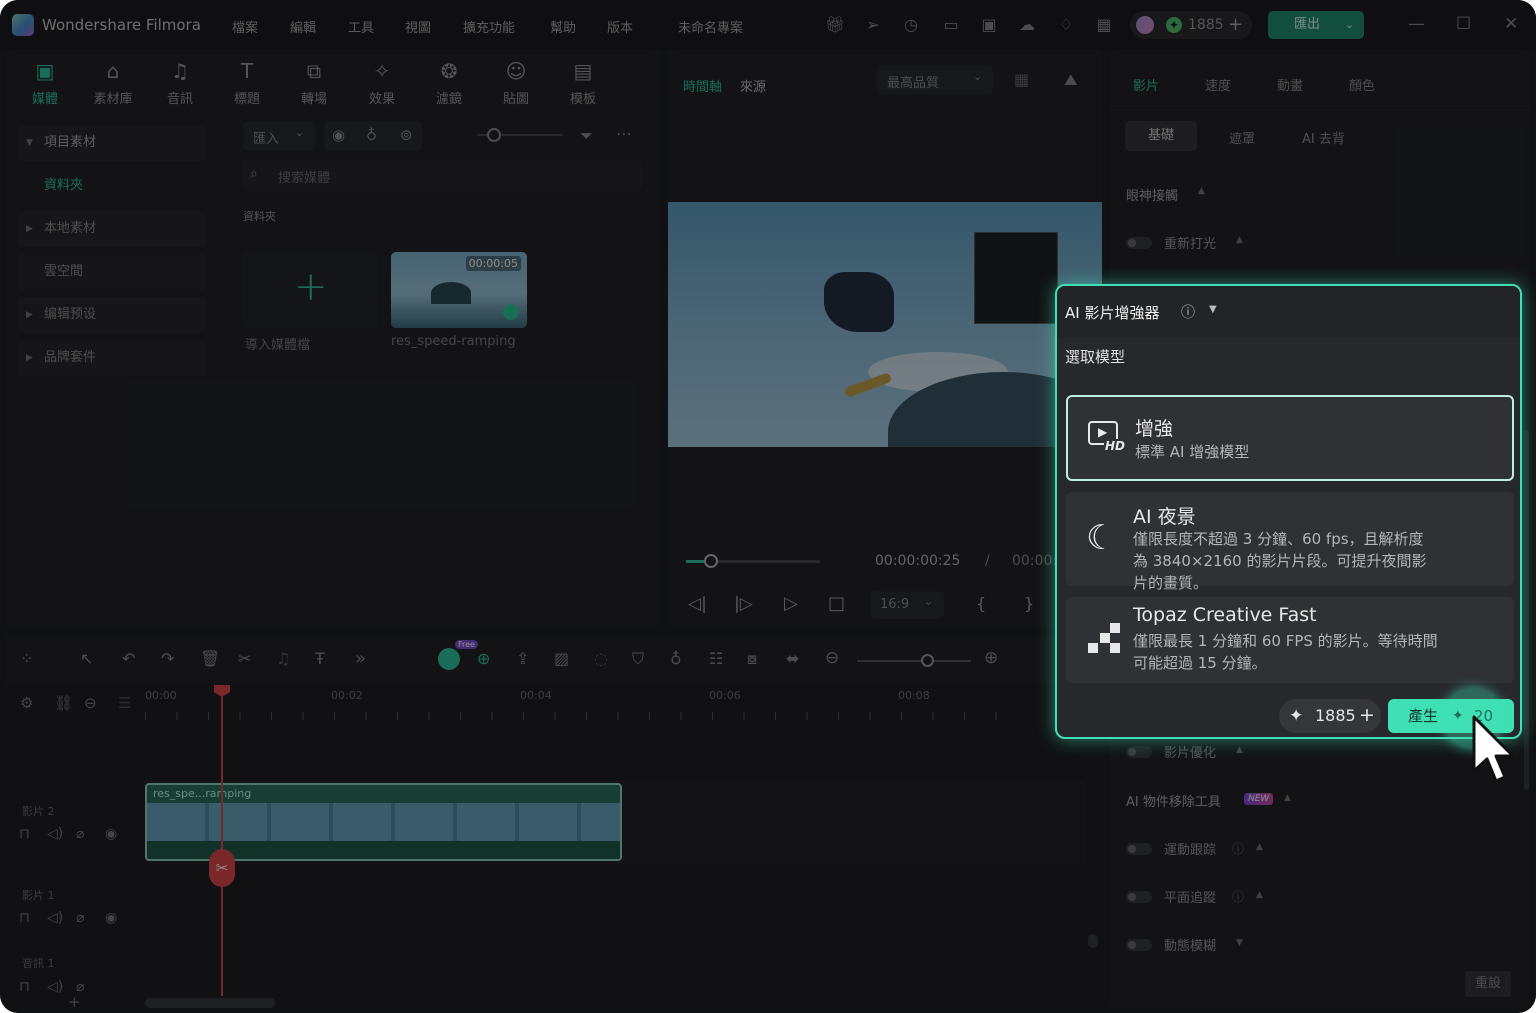 This screenshot has width=1536, height=1013. Describe the element at coordinates (1139, 849) in the screenshot. I see `motion-tracking-toggle` at that location.